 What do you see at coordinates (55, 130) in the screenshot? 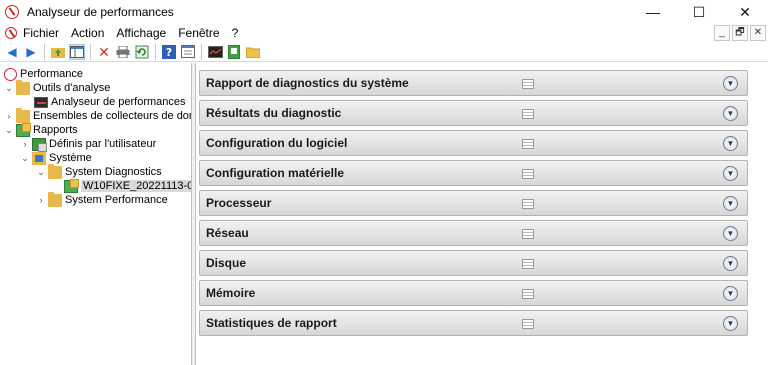
I see `tree-label: Rapports` at bounding box center [55, 130].